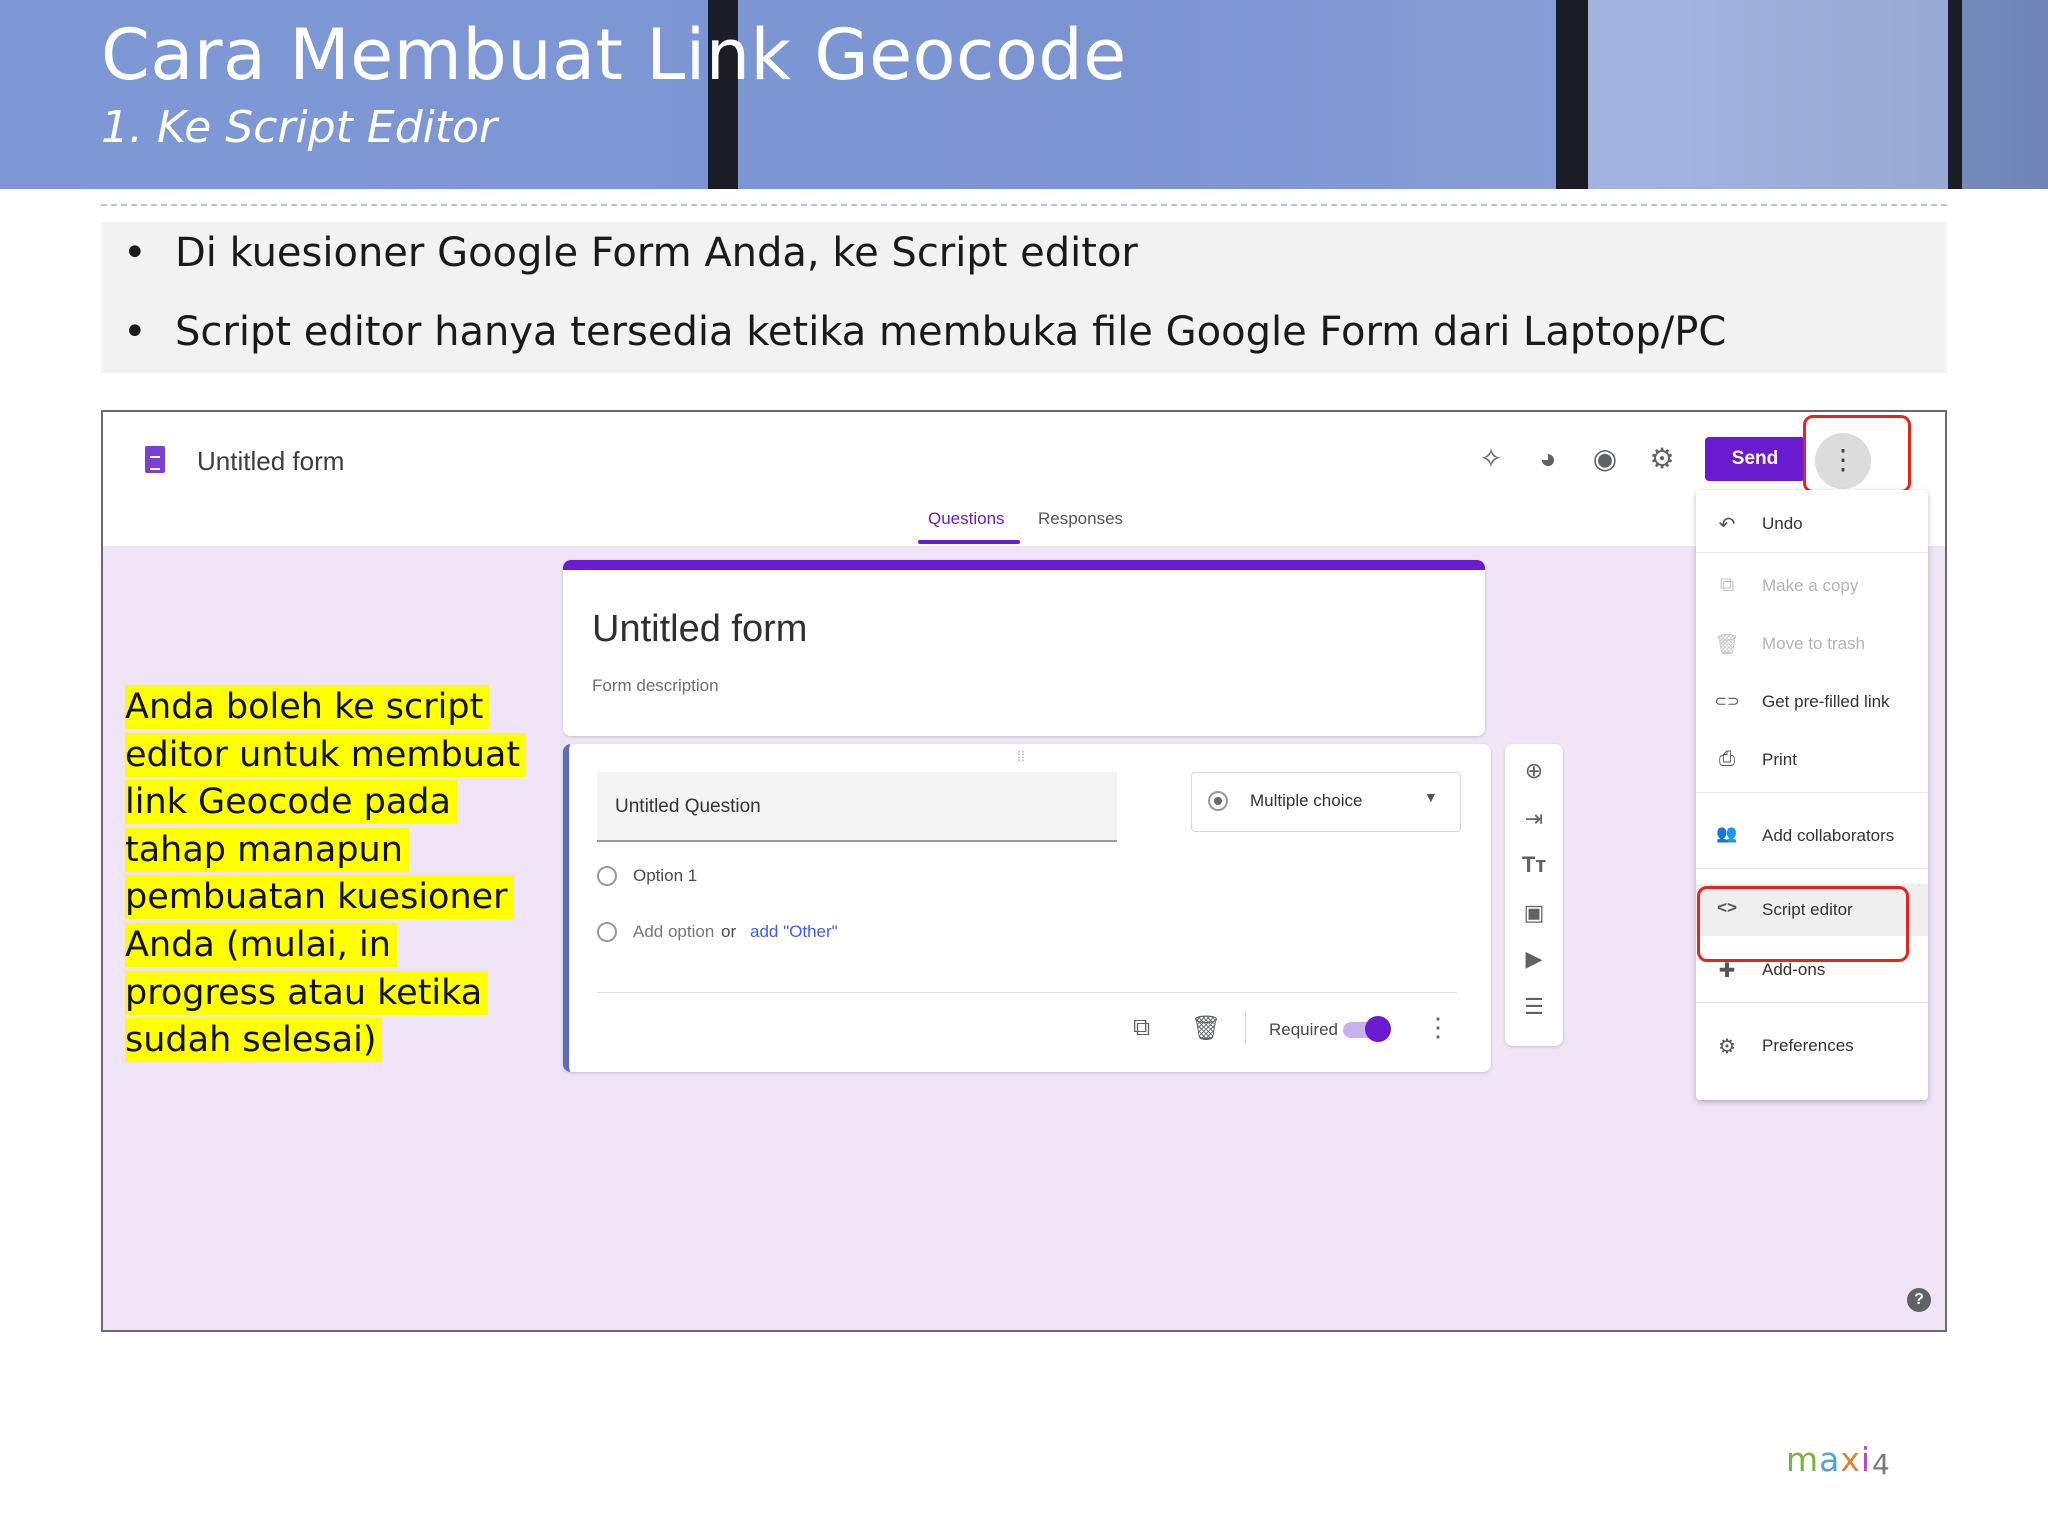 The height and width of the screenshot is (1536, 2048). I want to click on palette-icon: ◕, so click(1548, 459).